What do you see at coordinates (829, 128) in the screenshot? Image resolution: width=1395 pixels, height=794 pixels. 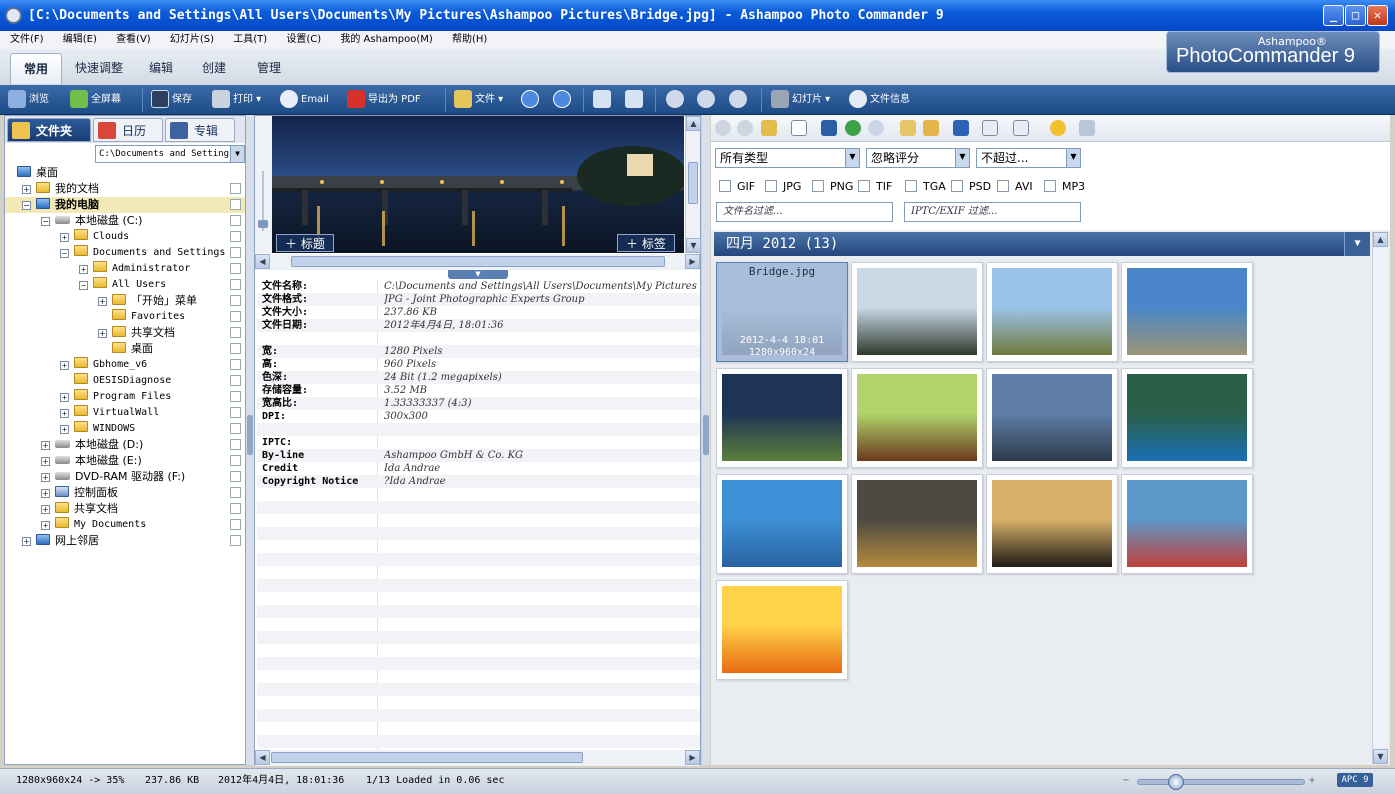 I see `grid-view-icon` at bounding box center [829, 128].